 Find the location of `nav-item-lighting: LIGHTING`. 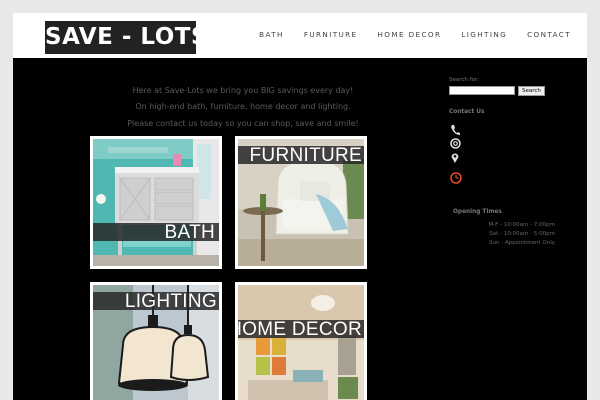

nav-item-lighting: LIGHTING is located at coordinates (484, 34).